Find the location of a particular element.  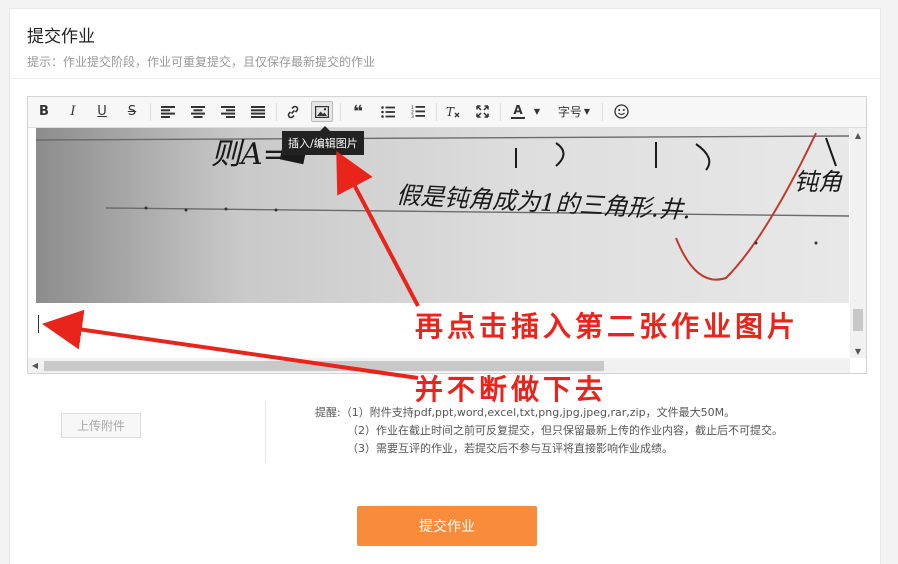

font-color-button: A is located at coordinates (518, 111).